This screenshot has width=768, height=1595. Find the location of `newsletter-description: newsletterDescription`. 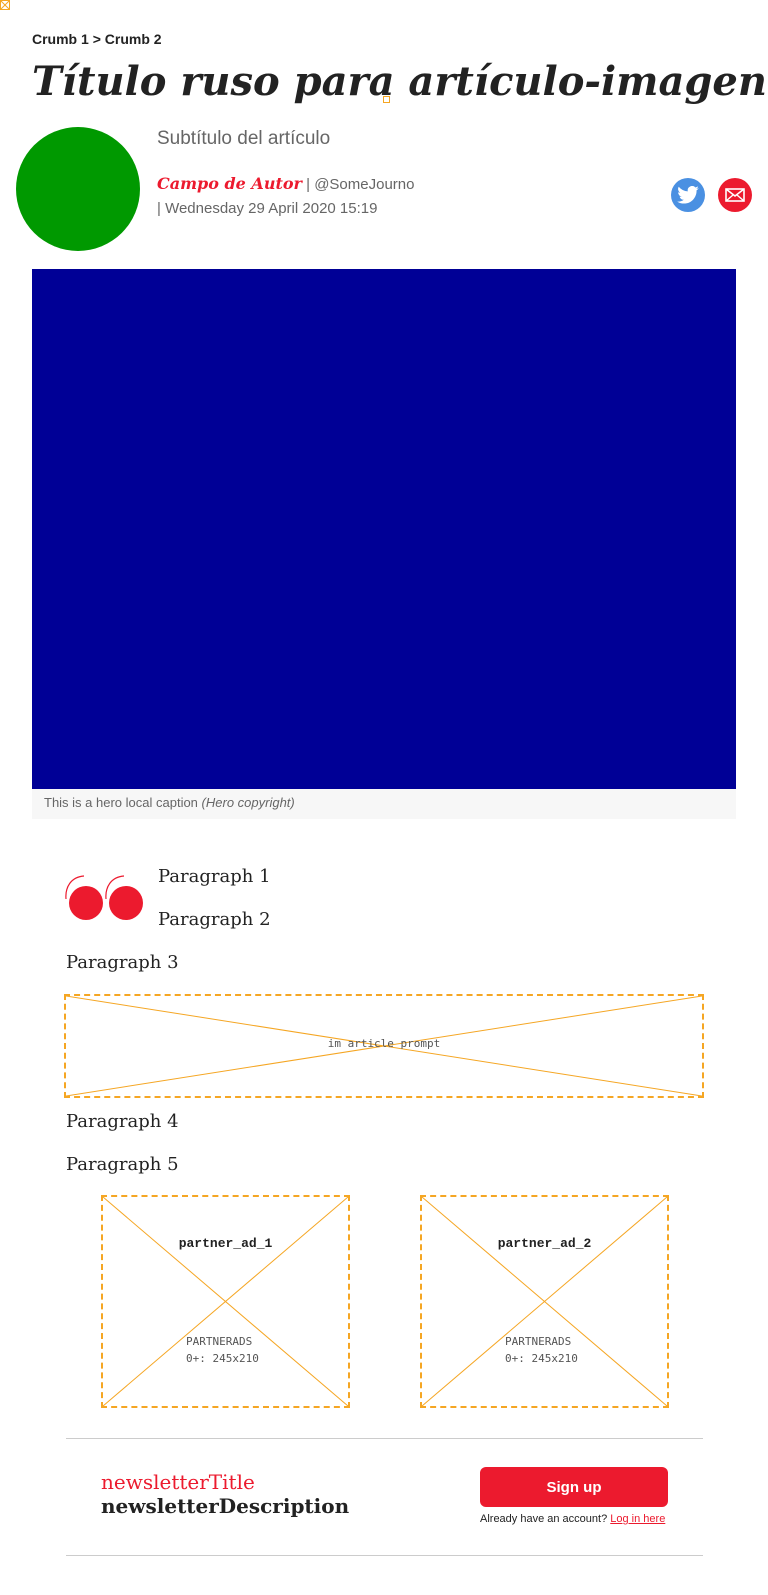

newsletter-description: newsletterDescription is located at coordinates (225, 1506).